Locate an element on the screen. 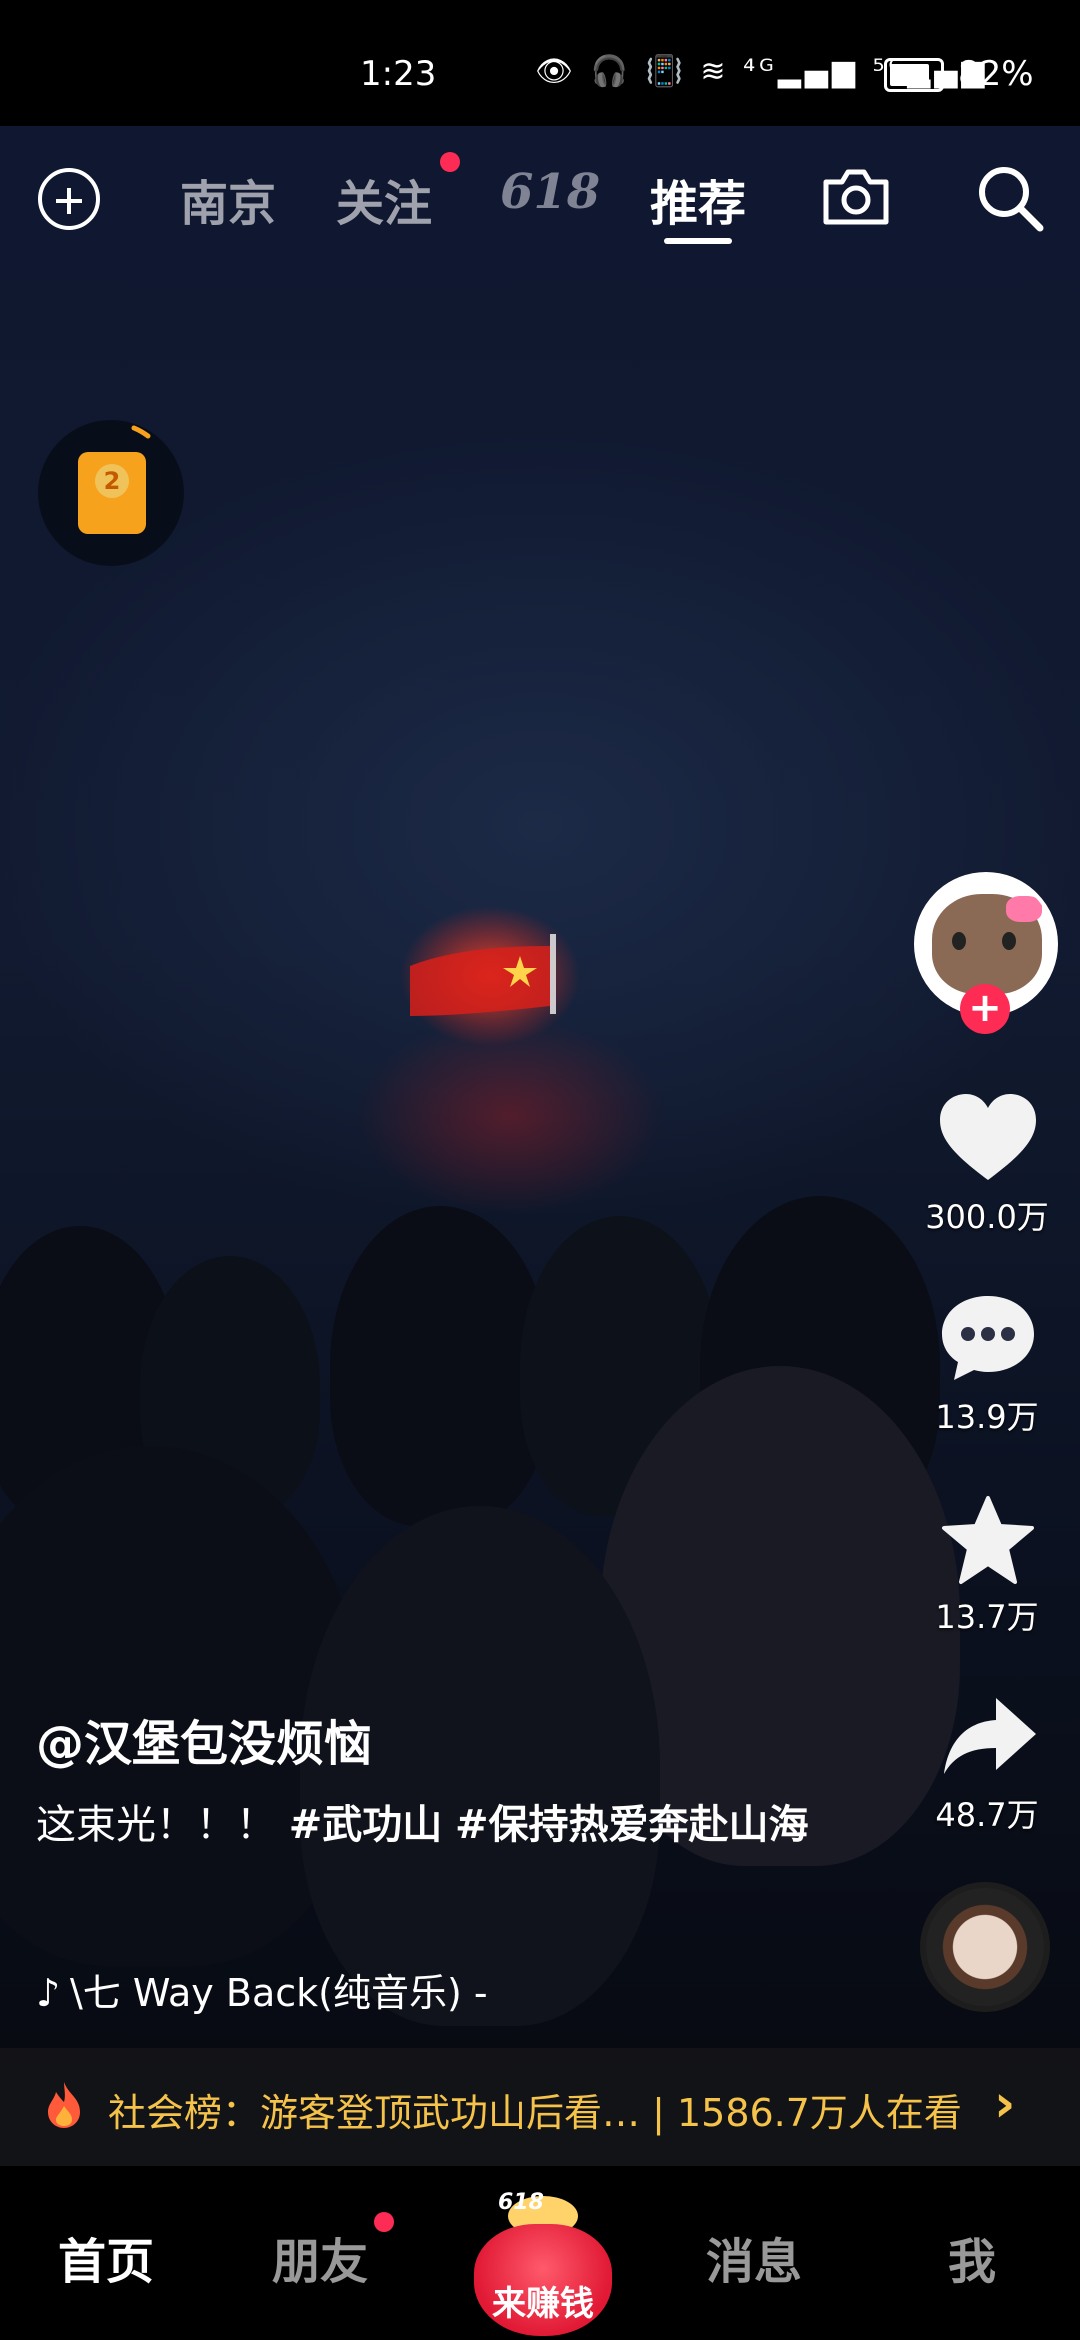 This screenshot has height=2340, width=1080. tab-recommend: 推荐 is located at coordinates (698, 199).